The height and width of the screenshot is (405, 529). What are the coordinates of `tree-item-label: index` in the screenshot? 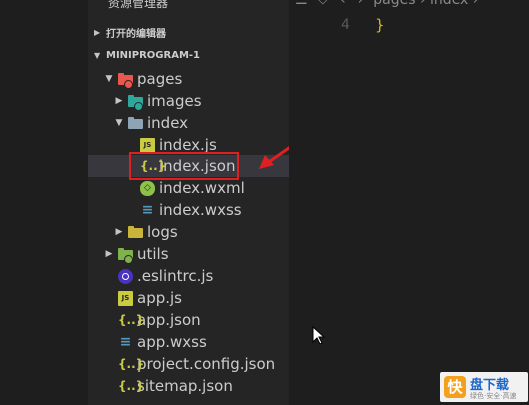 It's located at (168, 123).